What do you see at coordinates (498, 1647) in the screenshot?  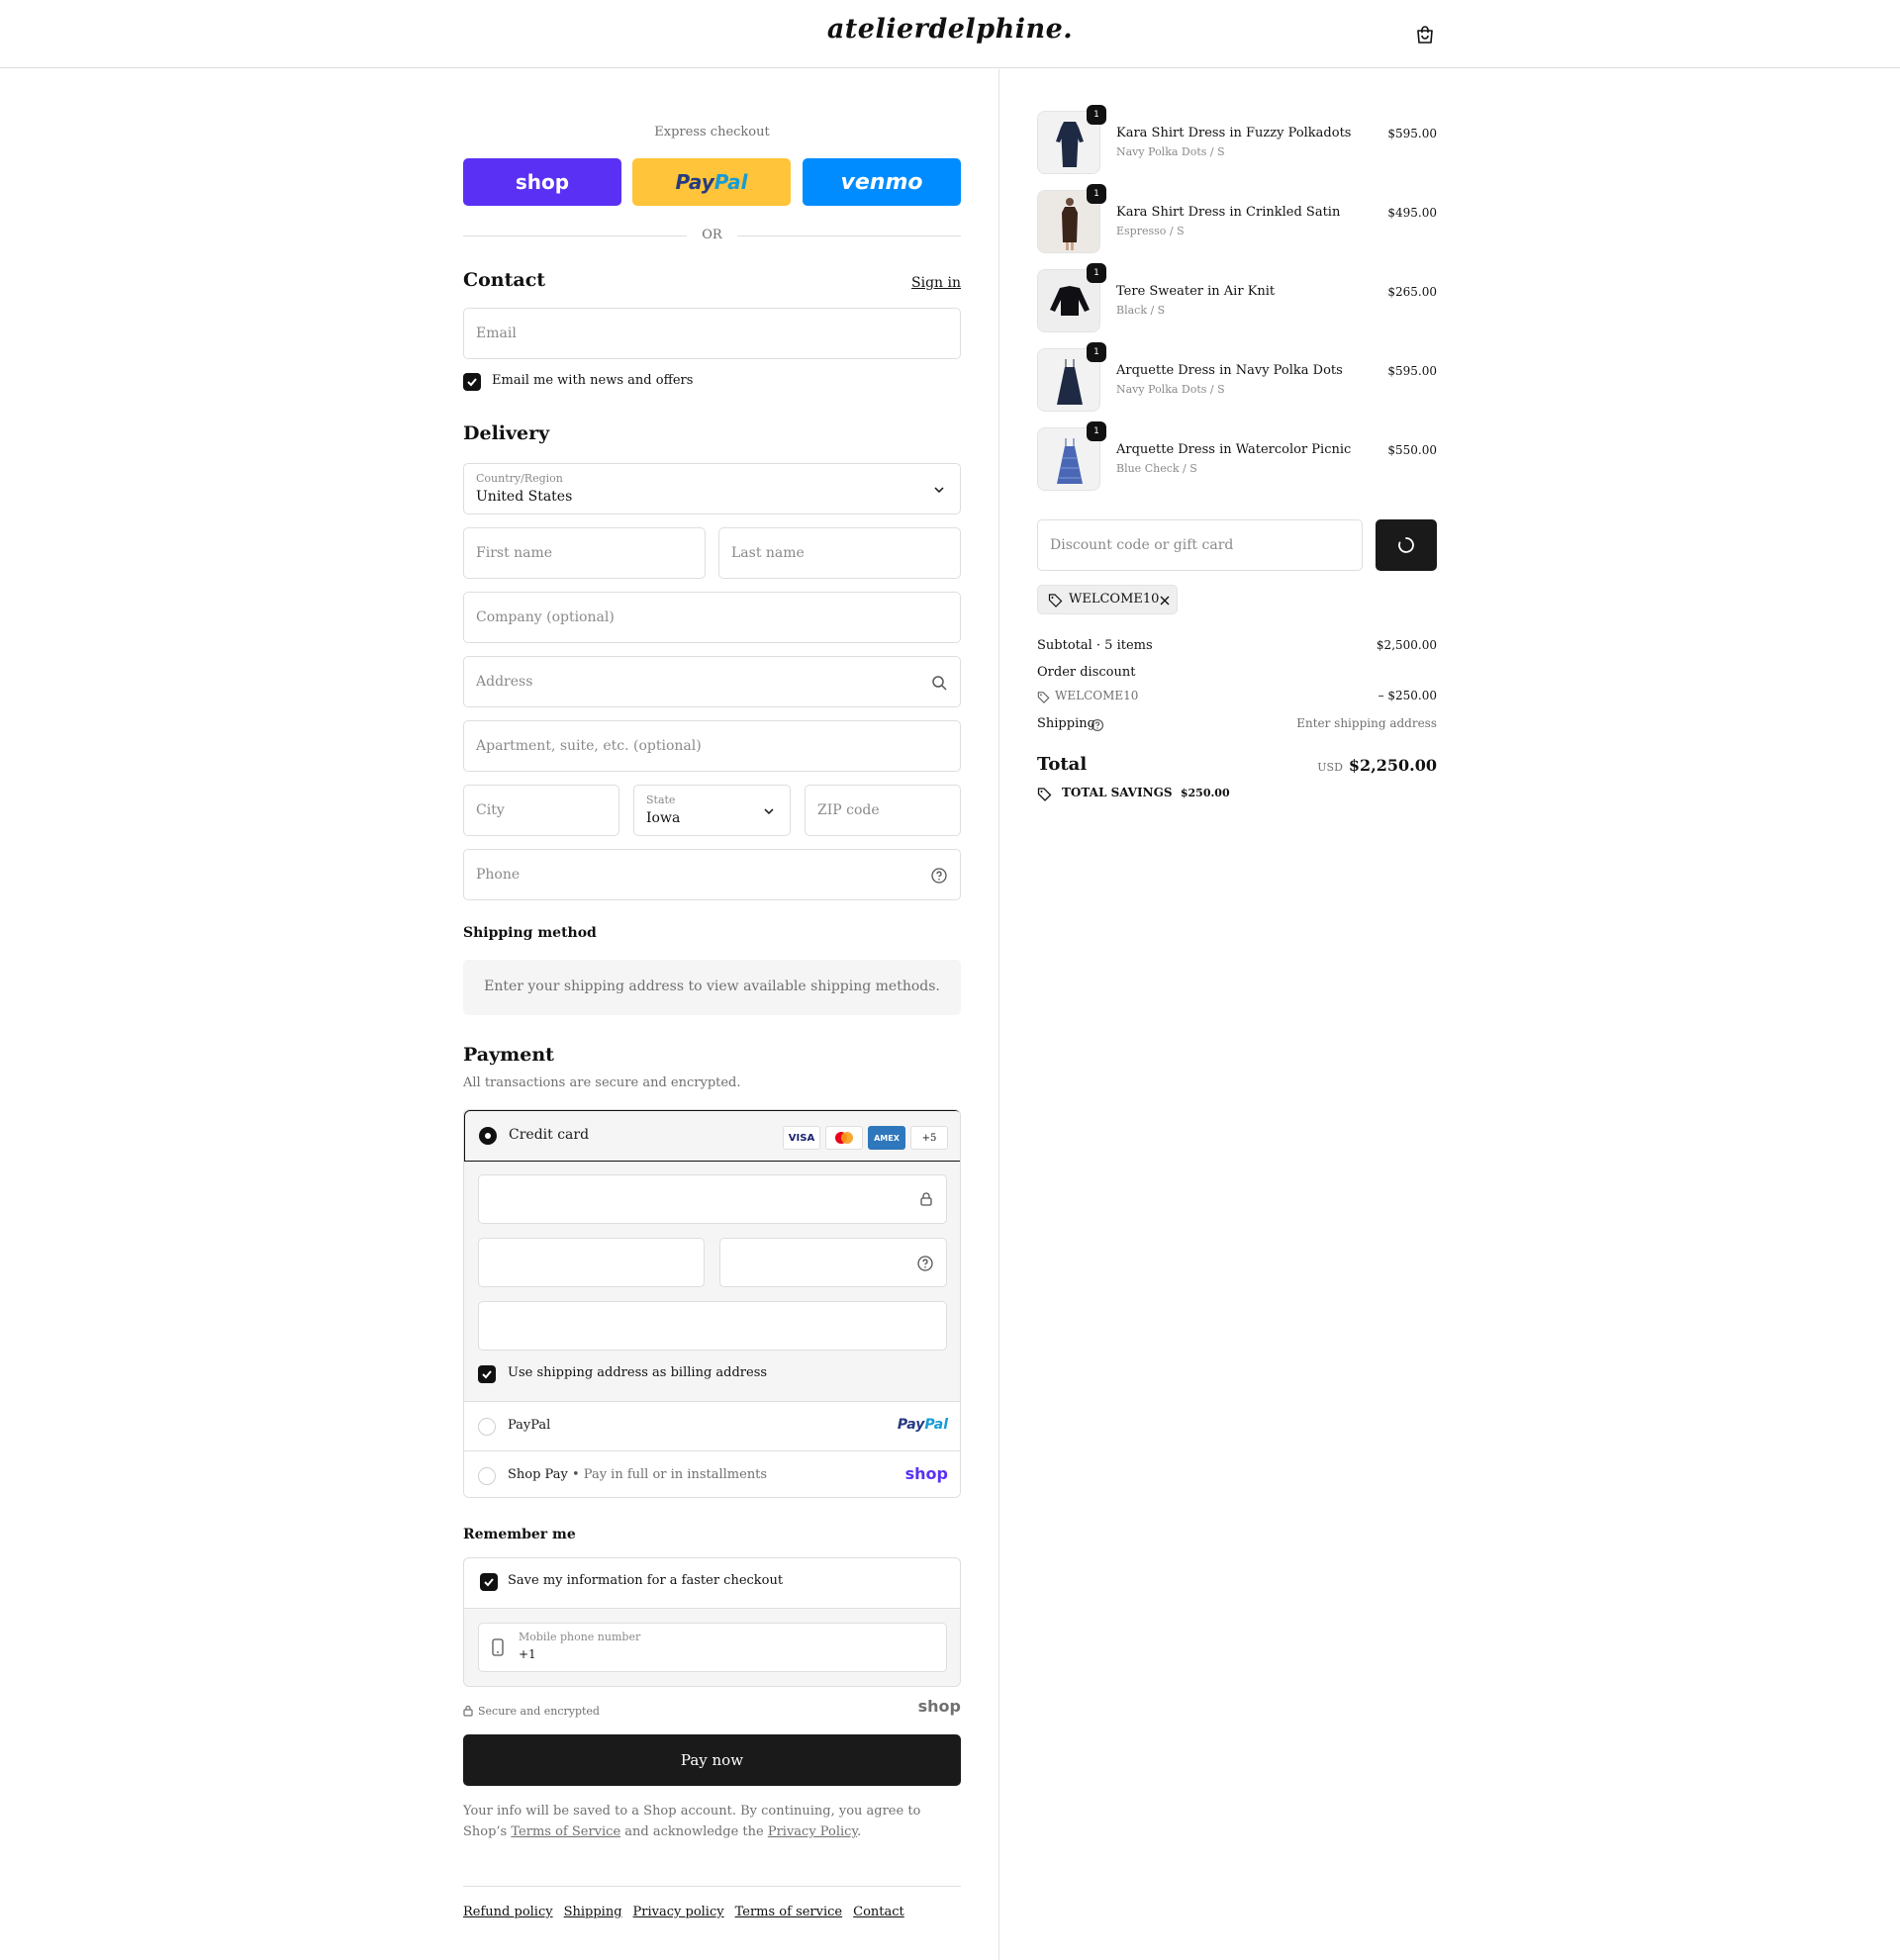 I see `mobile-phone-icon` at bounding box center [498, 1647].